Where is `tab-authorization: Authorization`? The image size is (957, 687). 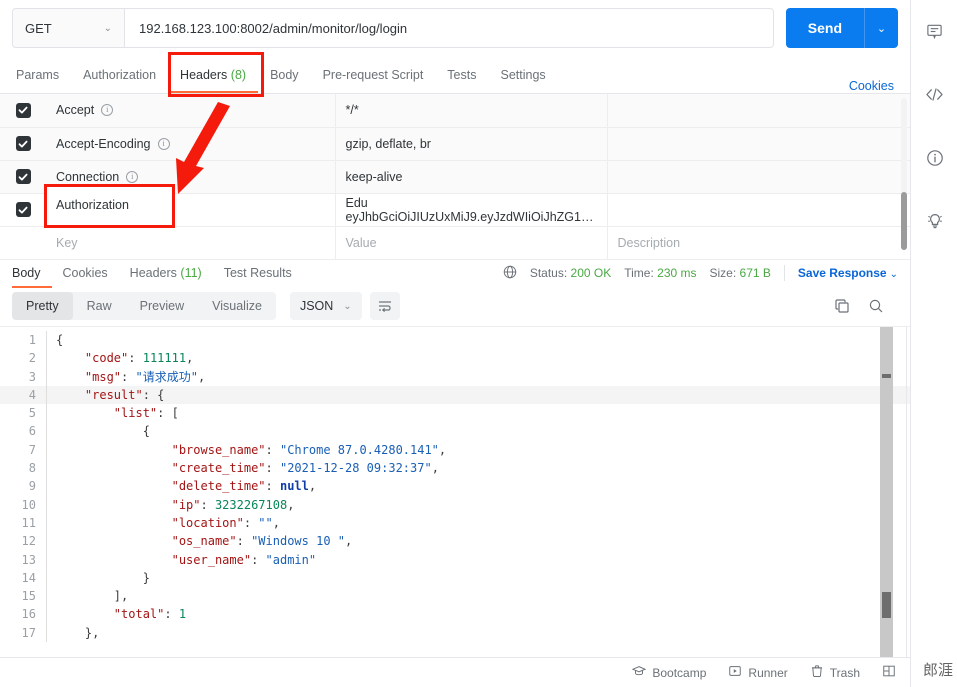
tab-authorization: Authorization is located at coordinates (119, 75).